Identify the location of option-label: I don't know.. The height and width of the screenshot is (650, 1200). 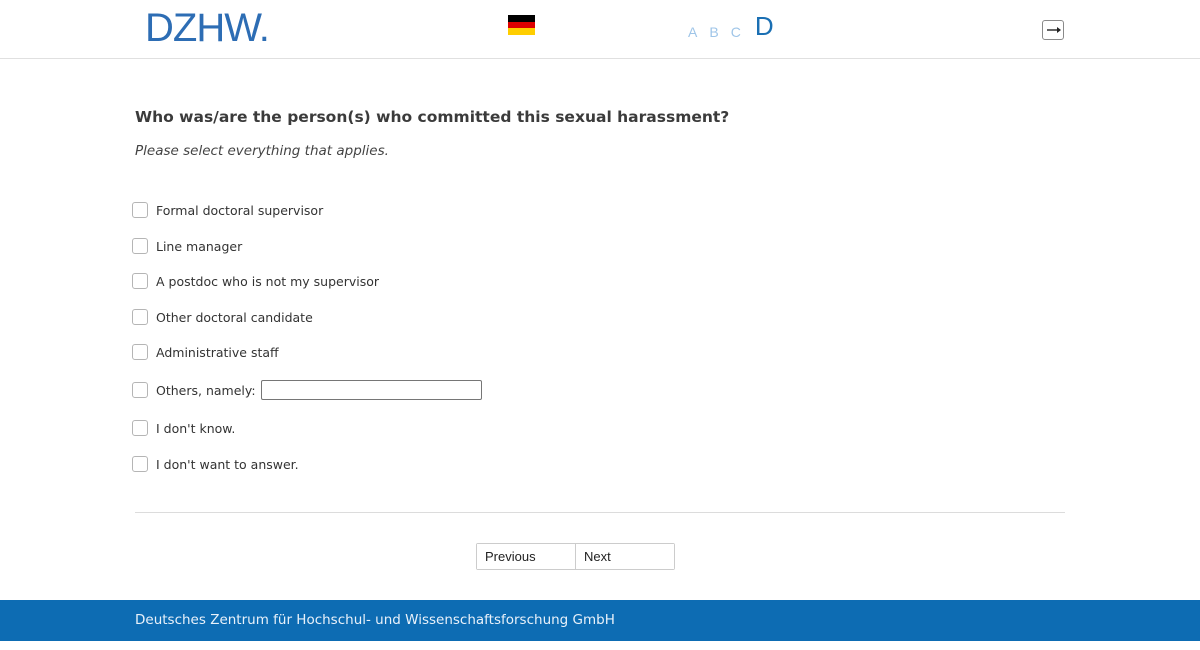
(196, 428).